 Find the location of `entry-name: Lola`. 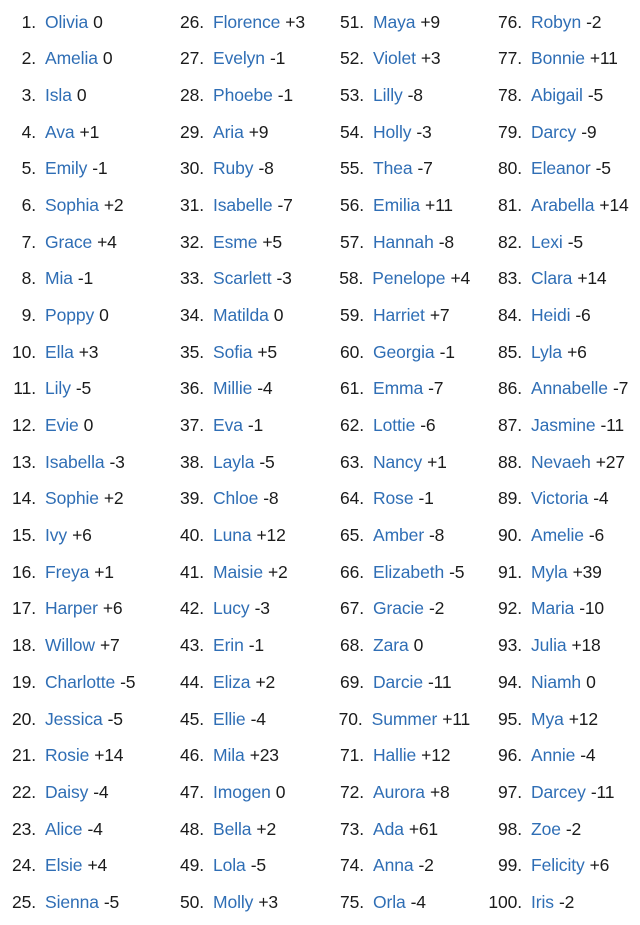

entry-name: Lola is located at coordinates (229, 866).